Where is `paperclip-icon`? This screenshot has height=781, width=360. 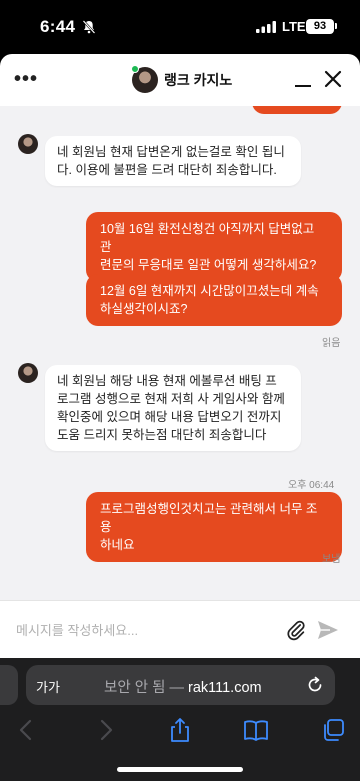
paperclip-icon is located at coordinates (296, 630).